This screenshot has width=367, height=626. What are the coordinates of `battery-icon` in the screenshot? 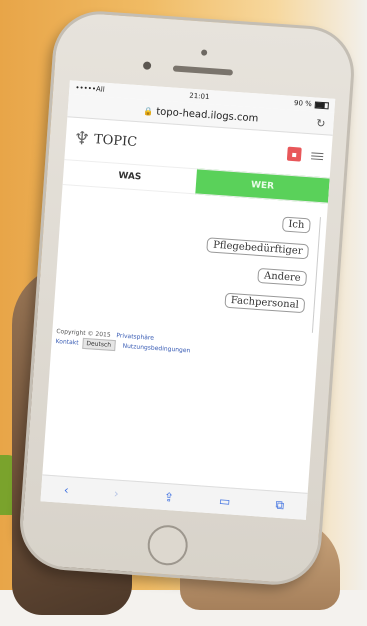 It's located at (322, 104).